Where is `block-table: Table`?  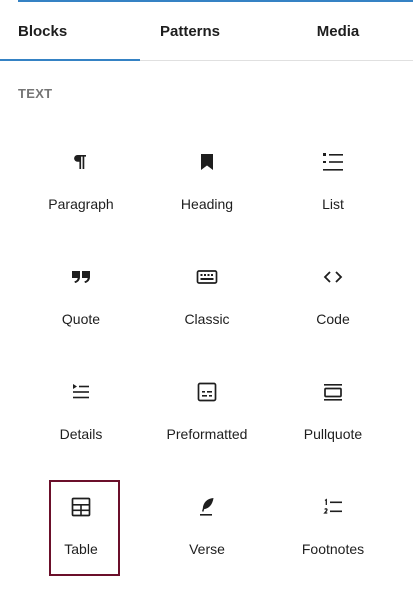 block-table: Table is located at coordinates (81, 532).